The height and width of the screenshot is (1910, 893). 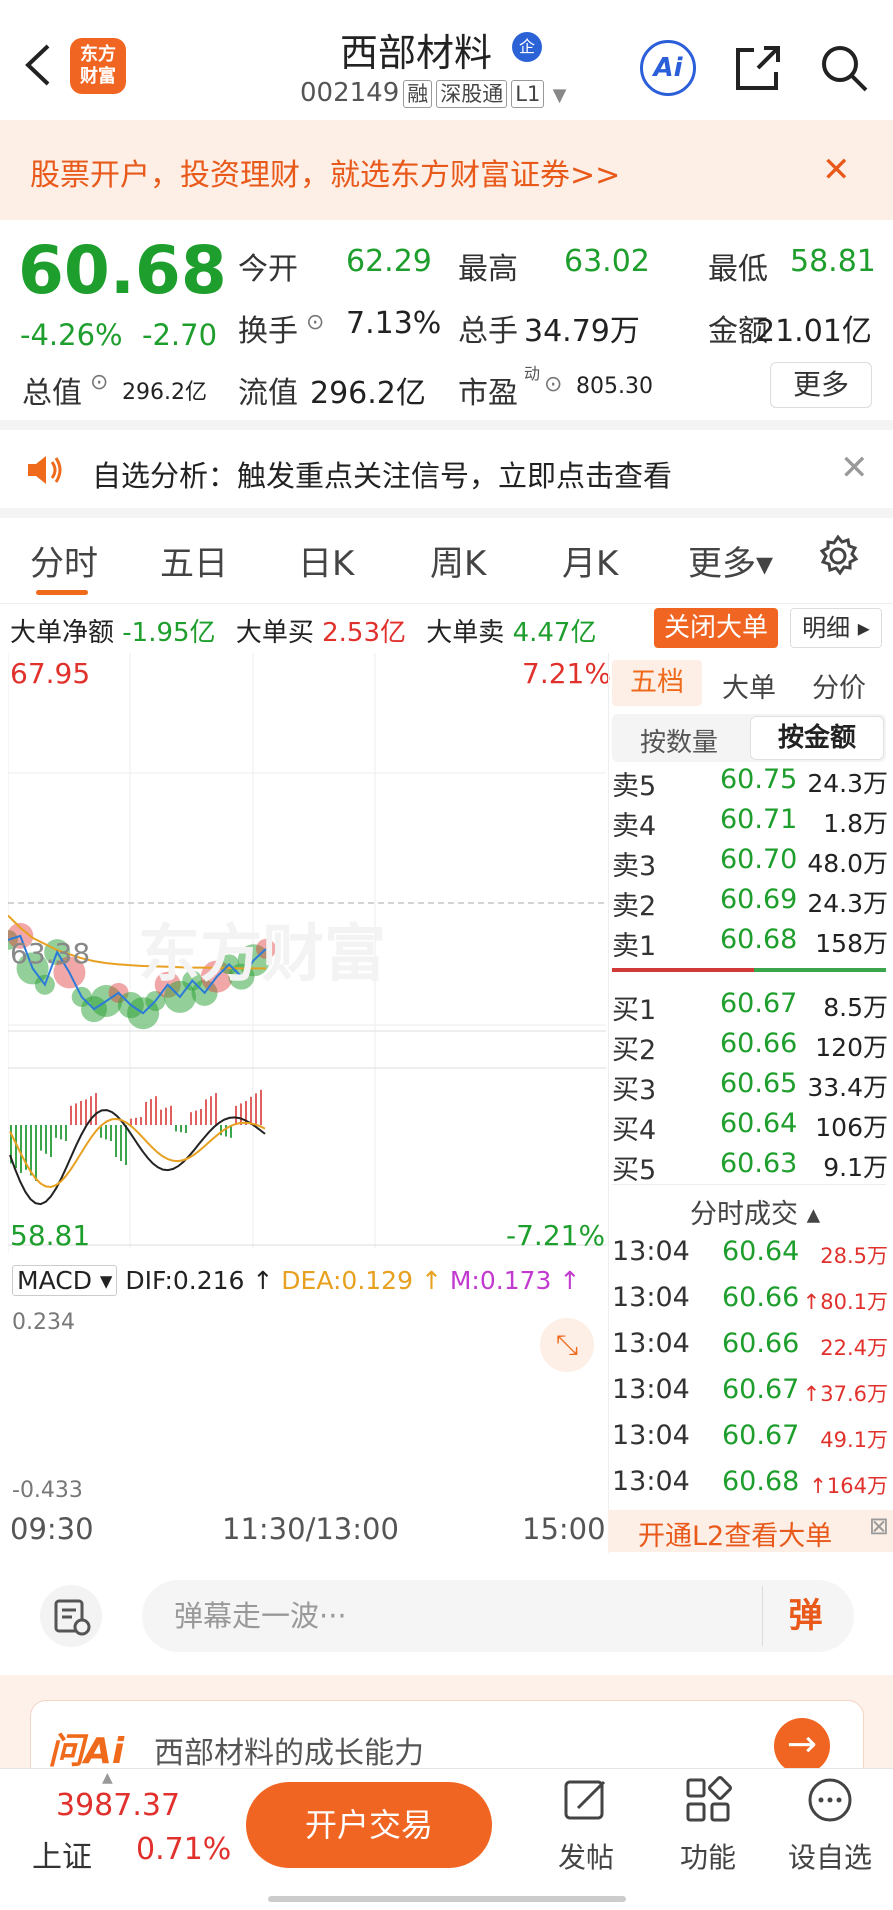 What do you see at coordinates (668, 68) in the screenshot?
I see `ai-icon: Ai` at bounding box center [668, 68].